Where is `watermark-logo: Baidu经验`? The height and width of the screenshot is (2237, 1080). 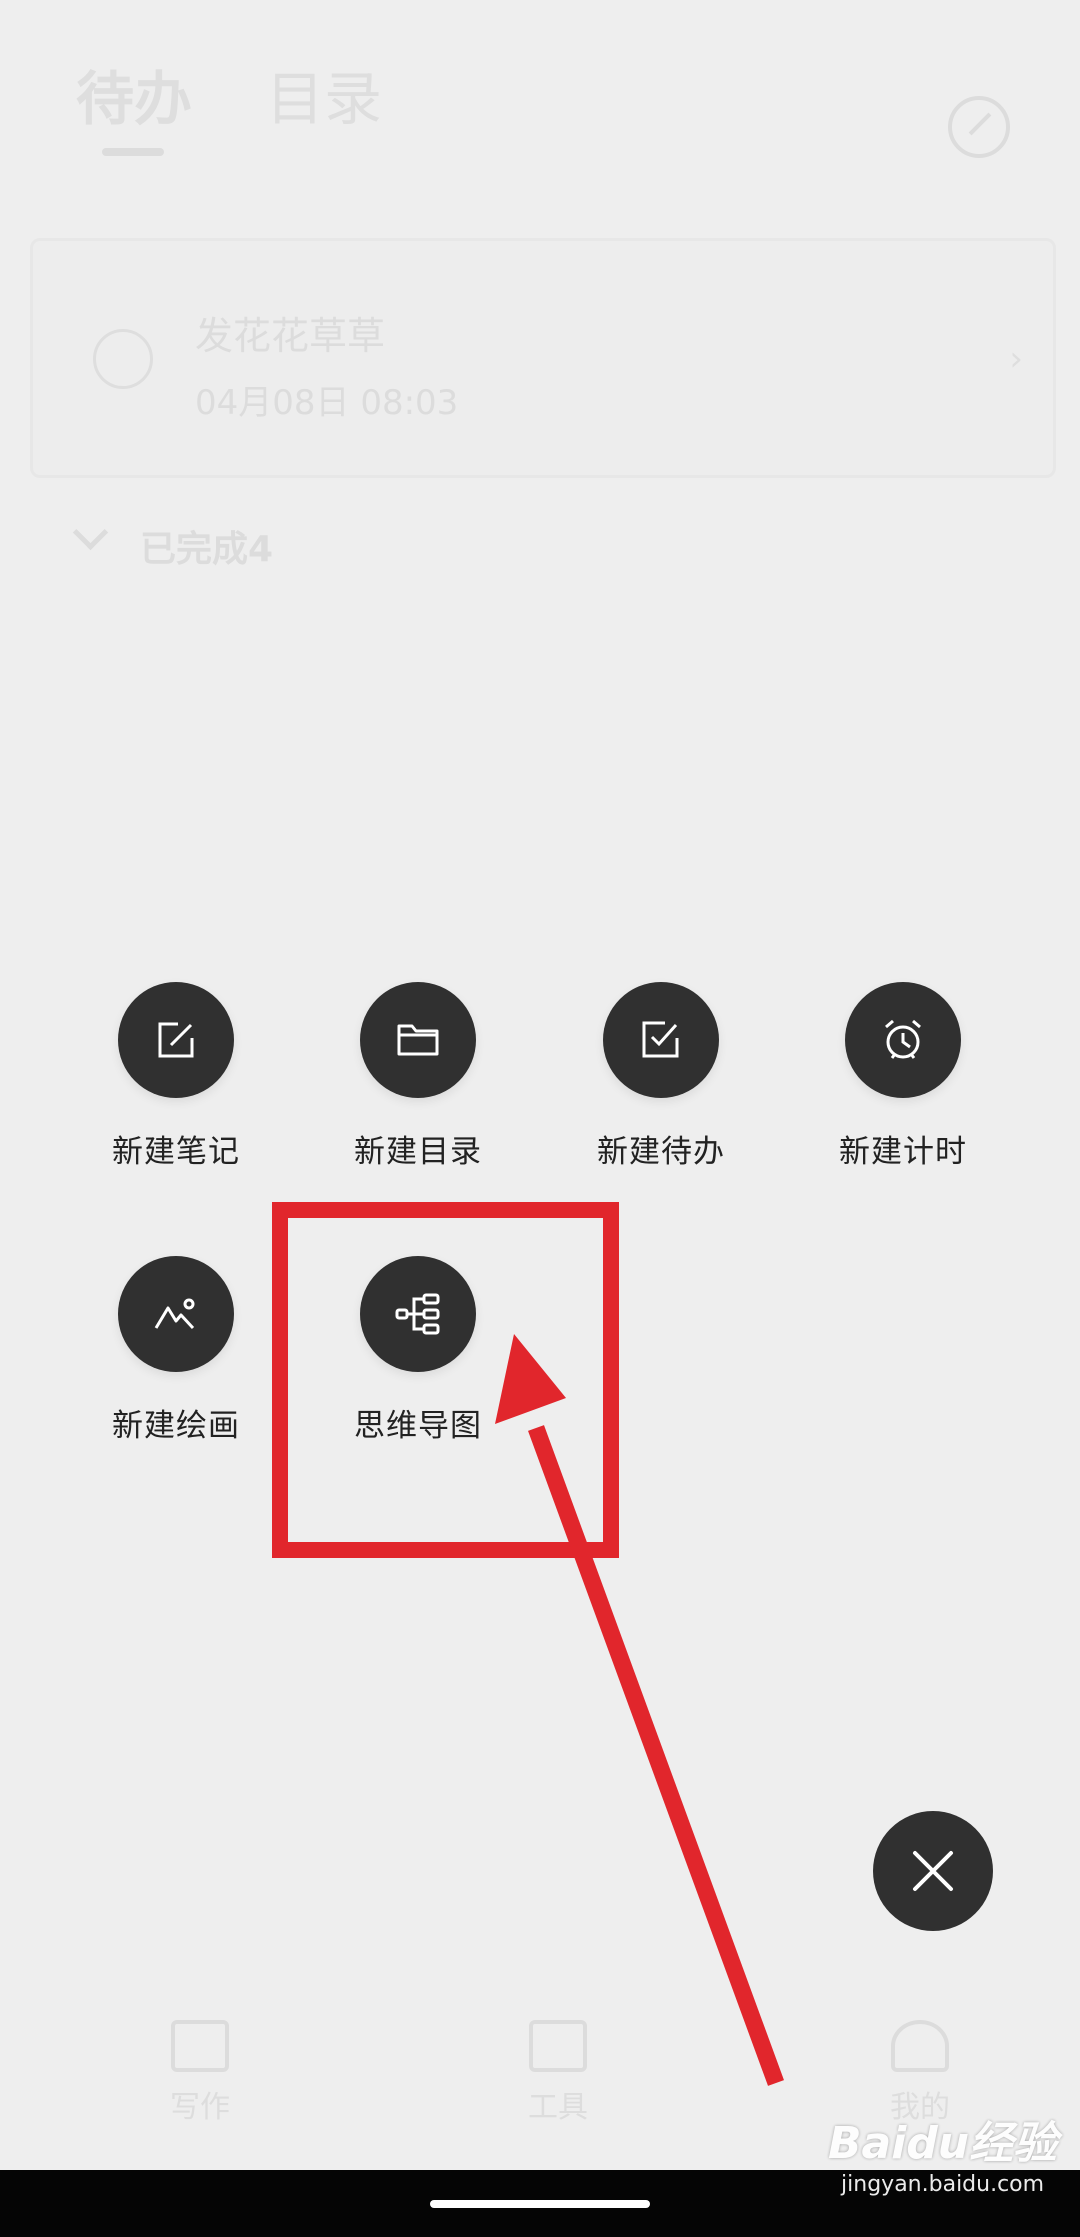
watermark-logo: Baidu经验 is located at coordinates (943, 2143).